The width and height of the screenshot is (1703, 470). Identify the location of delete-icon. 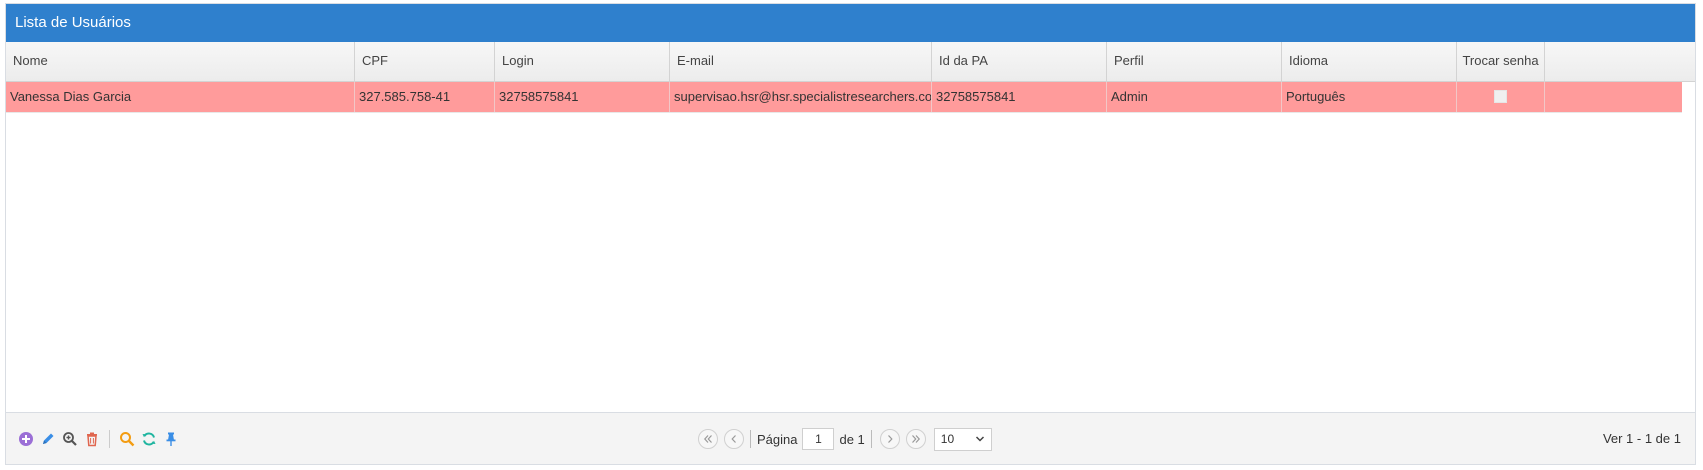
(92, 439).